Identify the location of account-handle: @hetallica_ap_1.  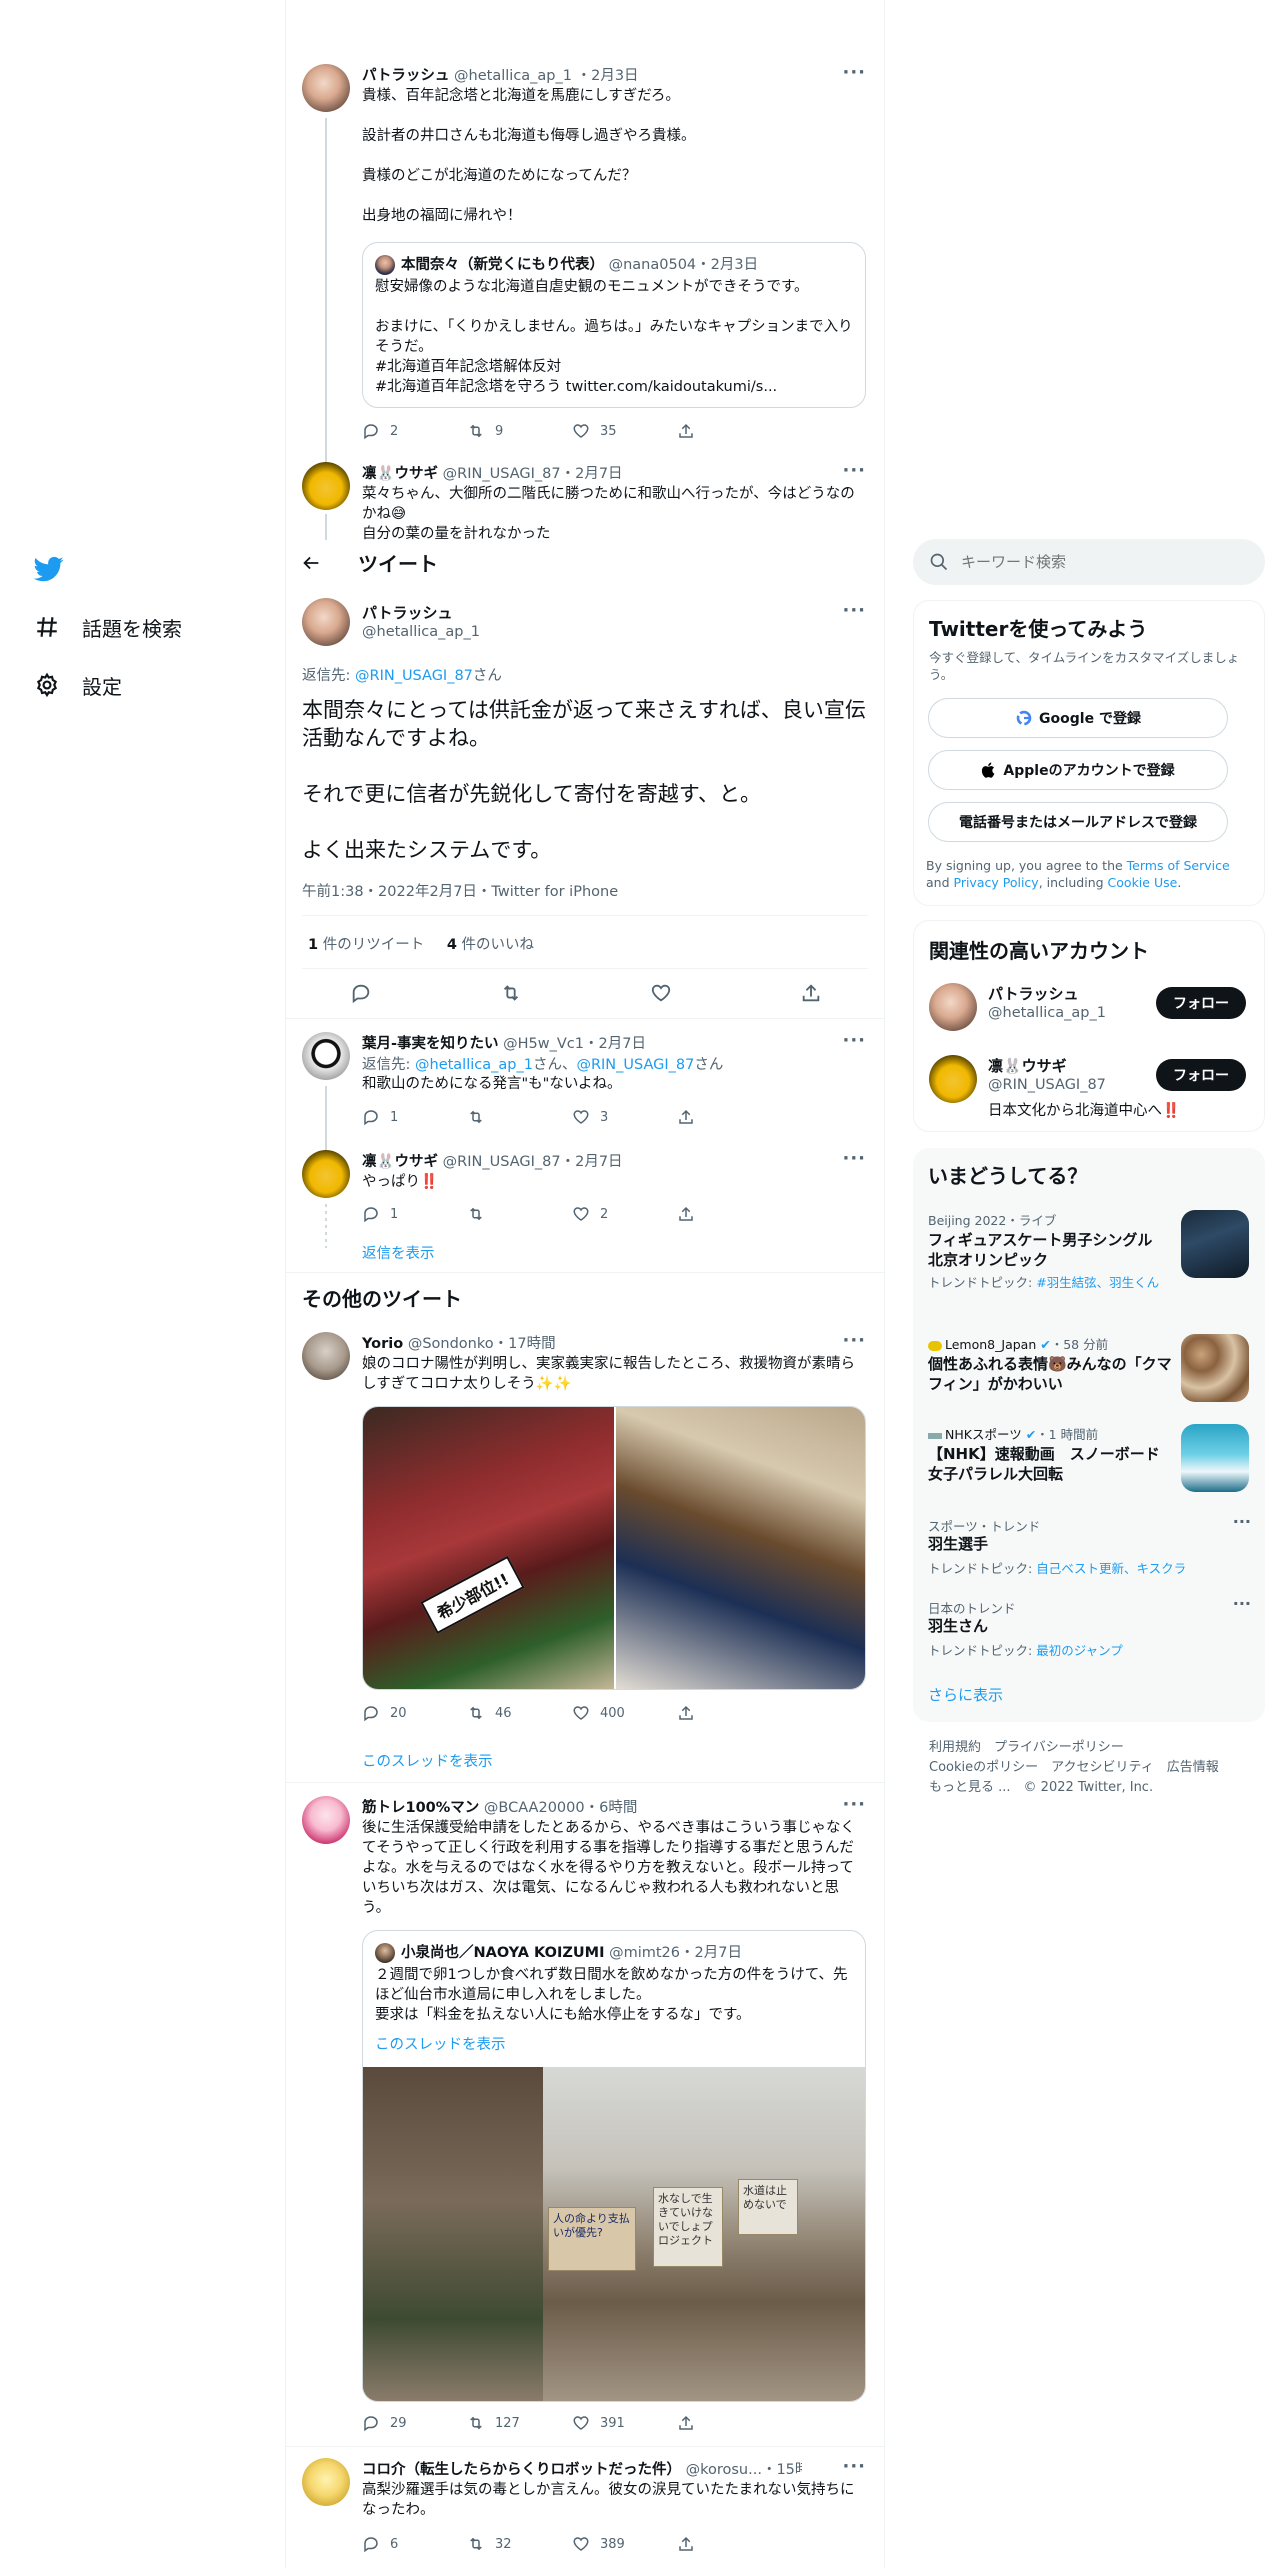
(1047, 1013).